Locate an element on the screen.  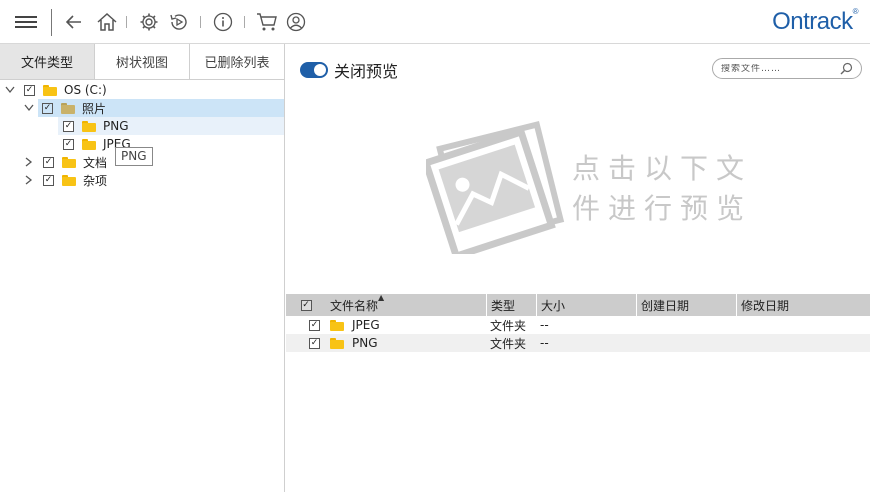
table-row: ✓ JPEG 文件夹 -- is located at coordinates (578, 325).